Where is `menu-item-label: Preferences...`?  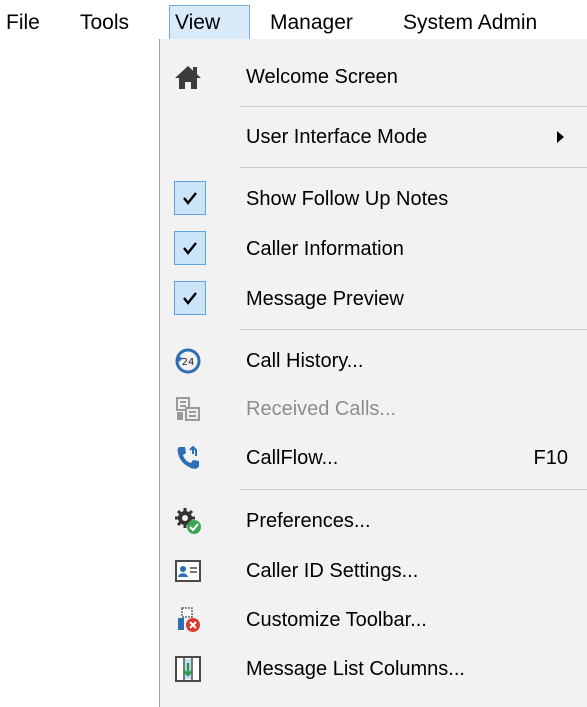
menu-item-label: Preferences... is located at coordinates (308, 521).